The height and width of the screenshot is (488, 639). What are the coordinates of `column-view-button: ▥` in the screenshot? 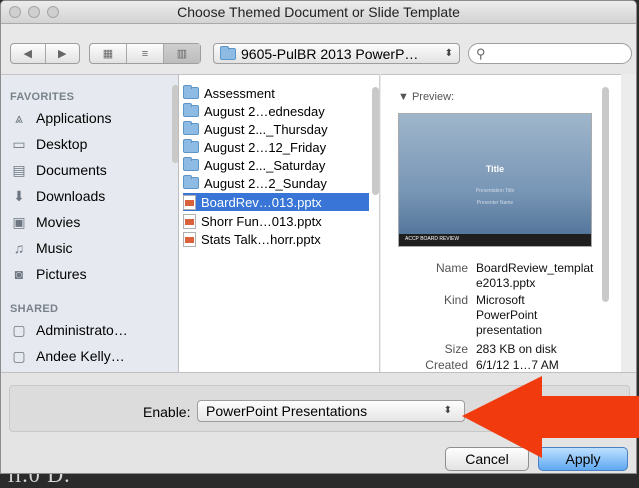 It's located at (181, 53).